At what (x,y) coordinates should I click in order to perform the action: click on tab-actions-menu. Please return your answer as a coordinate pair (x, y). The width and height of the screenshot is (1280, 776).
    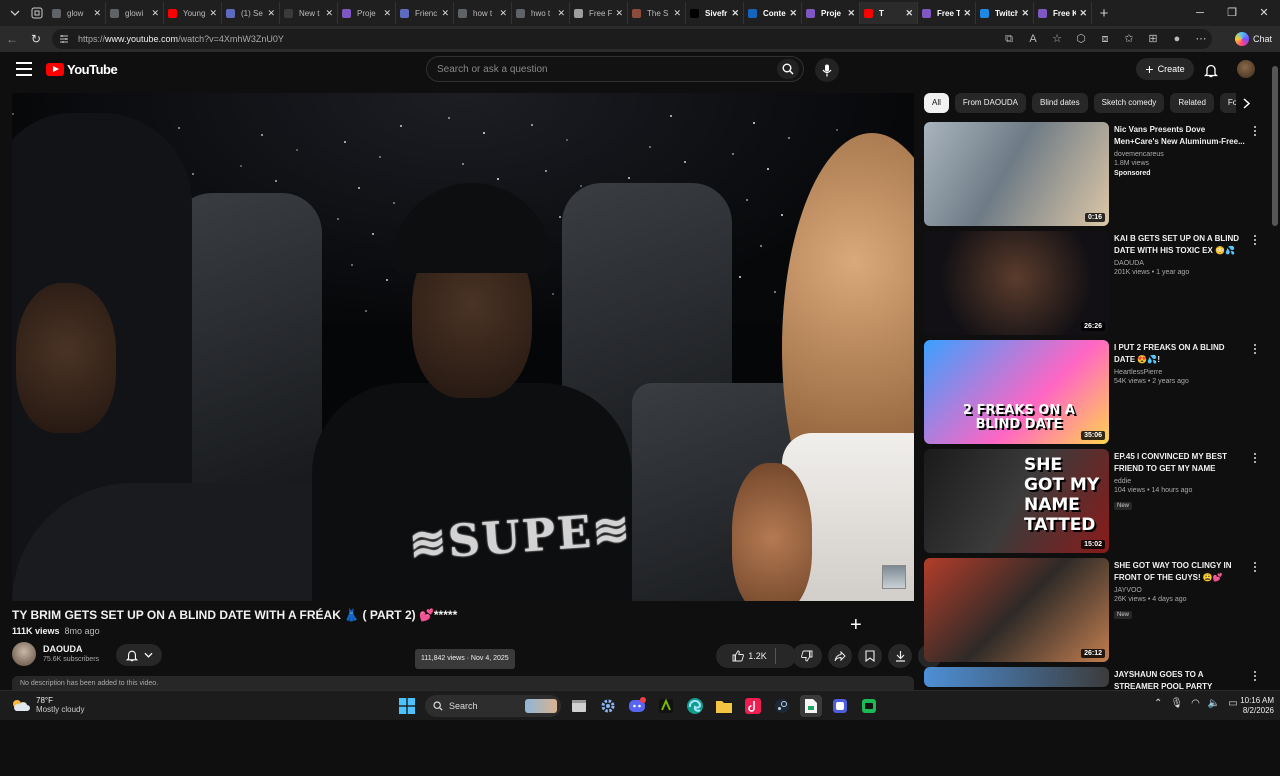
    Looking at the image, I should click on (15, 13).